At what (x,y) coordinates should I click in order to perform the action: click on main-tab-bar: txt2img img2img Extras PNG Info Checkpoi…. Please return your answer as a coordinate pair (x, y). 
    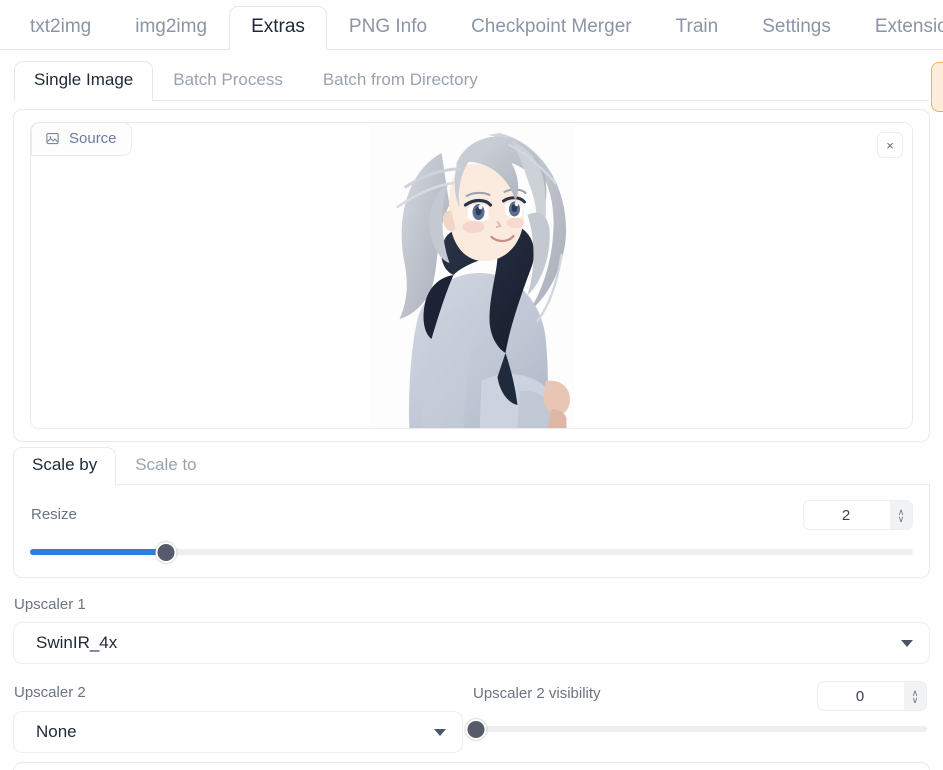
    Looking at the image, I should click on (471, 25).